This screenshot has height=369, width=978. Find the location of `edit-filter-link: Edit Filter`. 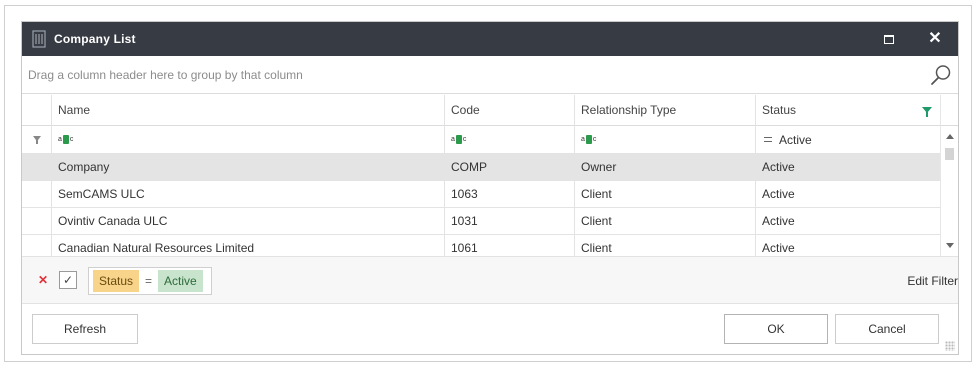

edit-filter-link: Edit Filter is located at coordinates (932, 281).